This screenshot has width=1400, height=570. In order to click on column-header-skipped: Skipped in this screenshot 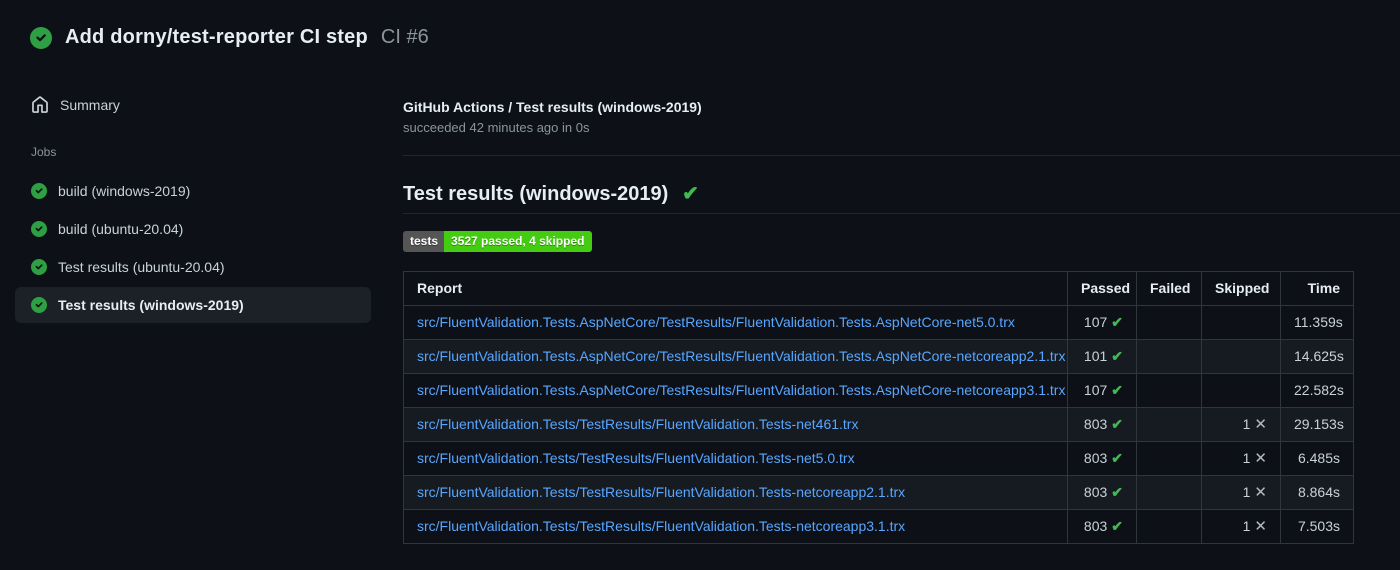, I will do `click(1241, 288)`.